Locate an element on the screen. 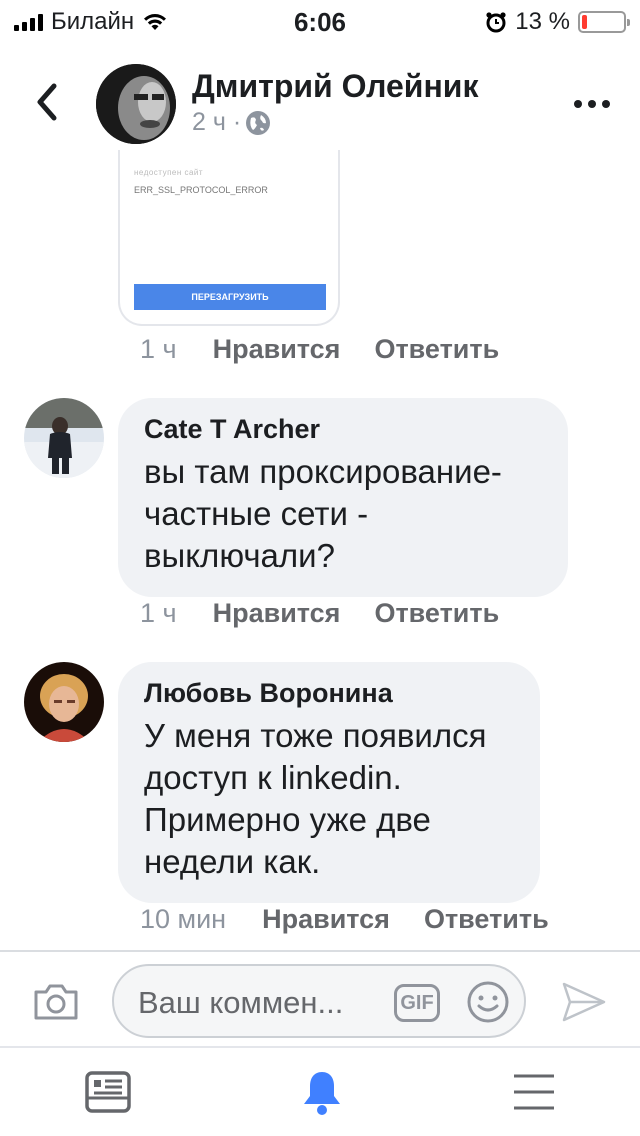  battery-level is located at coordinates (584, 22).